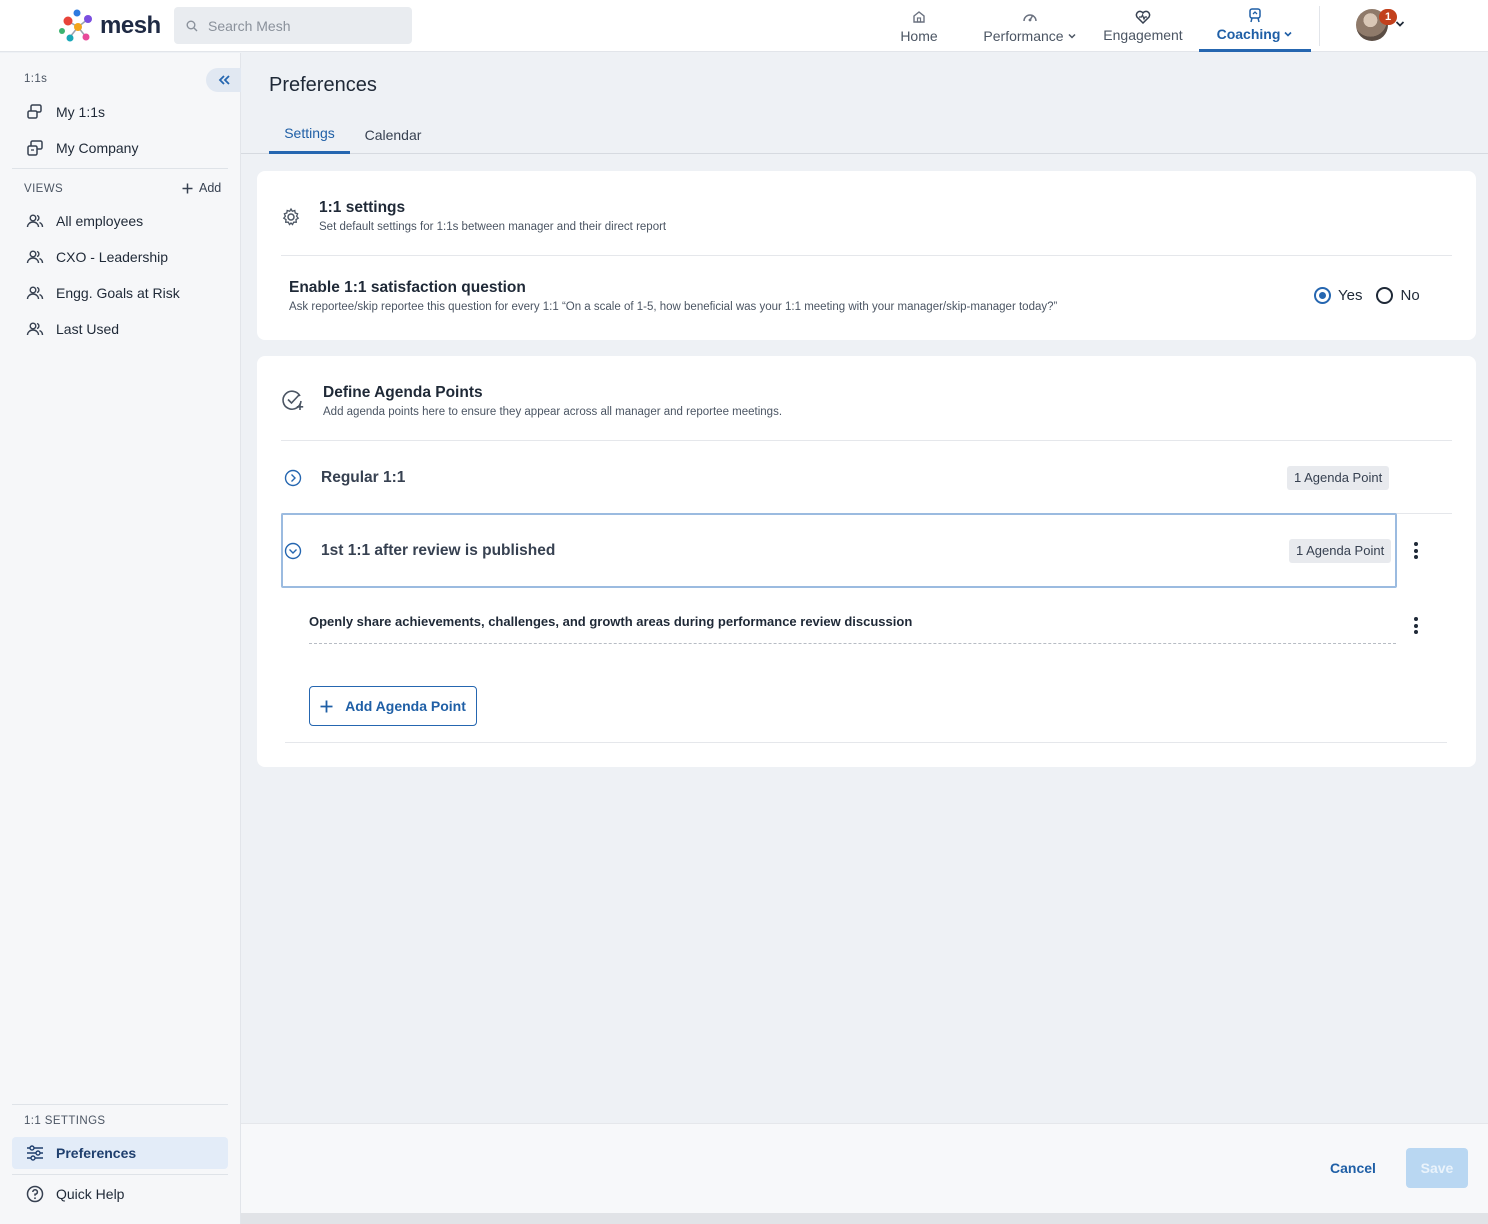 The image size is (1488, 1224). I want to click on brand-name: mesh, so click(130, 25).